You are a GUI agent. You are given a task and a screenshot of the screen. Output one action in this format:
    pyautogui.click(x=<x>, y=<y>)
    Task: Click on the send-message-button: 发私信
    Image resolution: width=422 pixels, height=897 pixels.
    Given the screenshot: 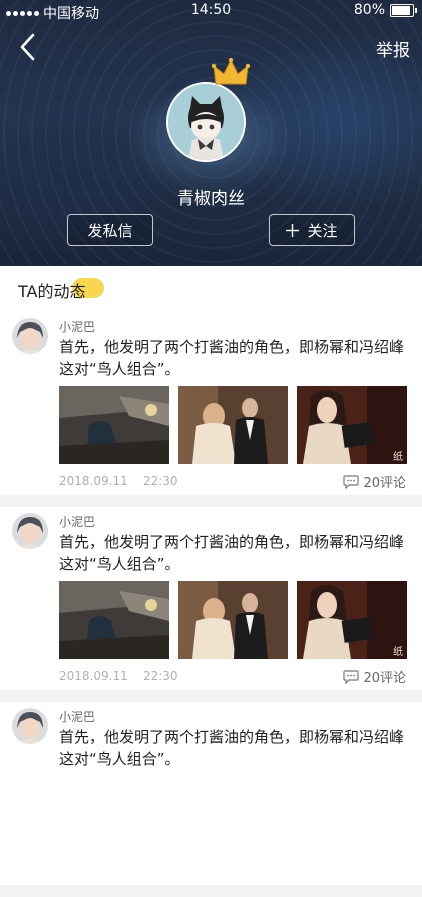 What is the action you would take?
    pyautogui.click(x=110, y=230)
    